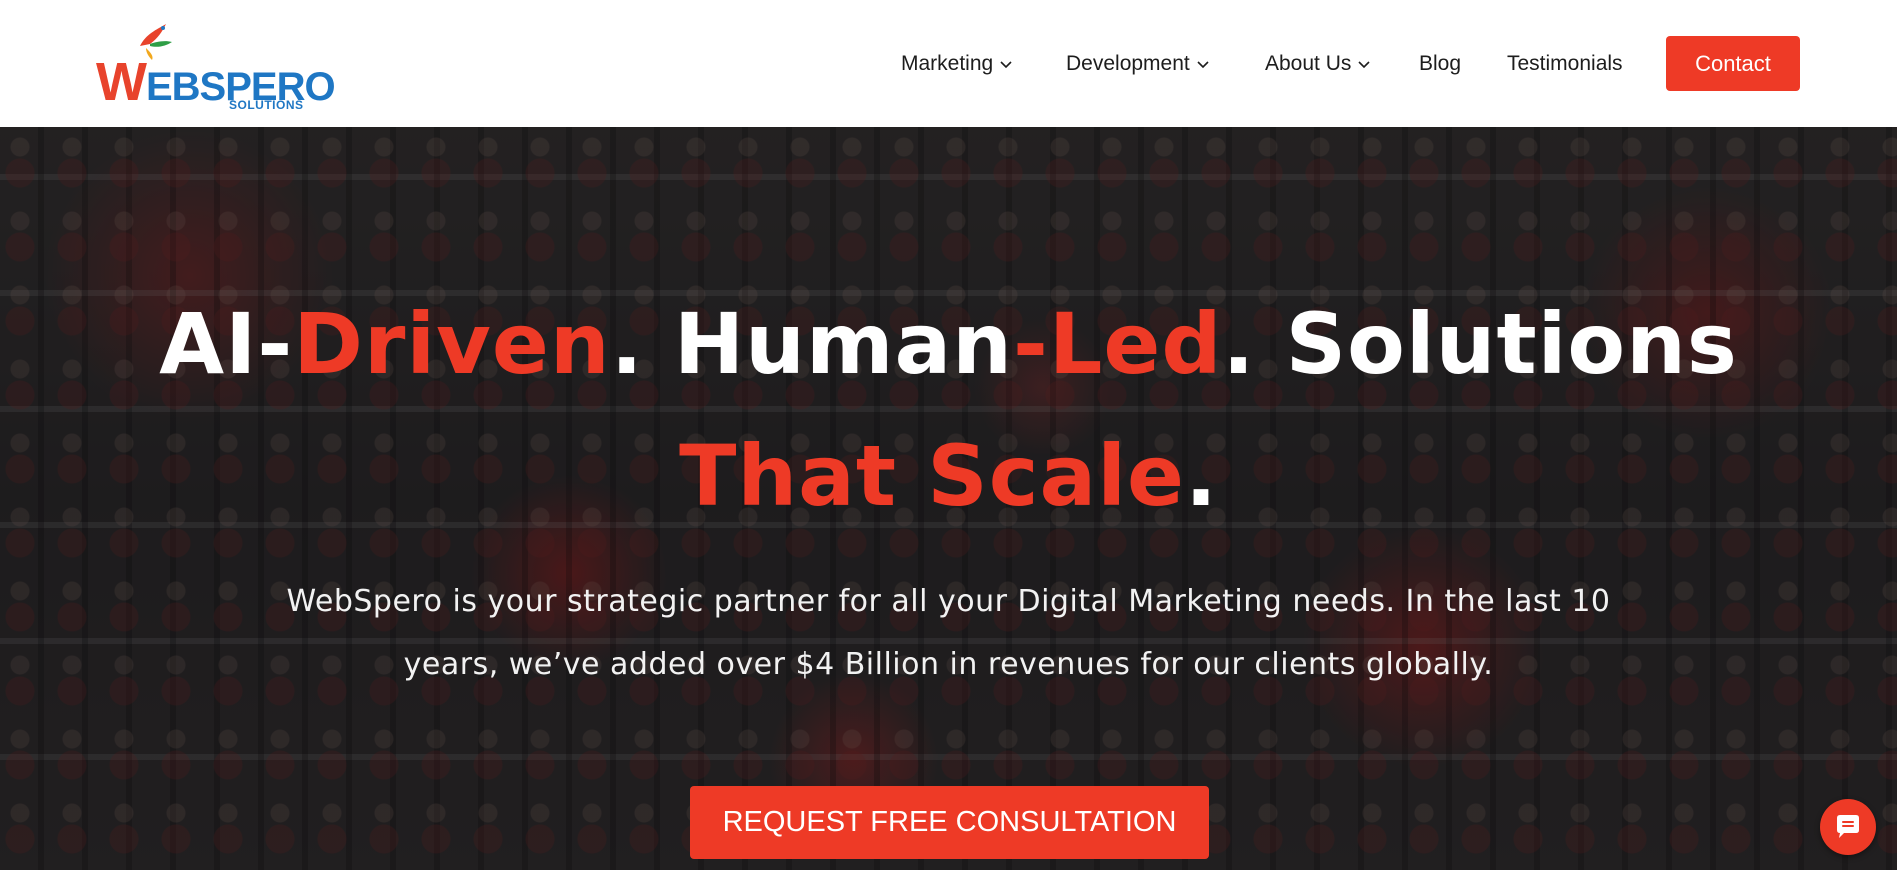 This screenshot has width=1897, height=870. Describe the element at coordinates (226, 344) in the screenshot. I see `headline-text: AI-` at that location.